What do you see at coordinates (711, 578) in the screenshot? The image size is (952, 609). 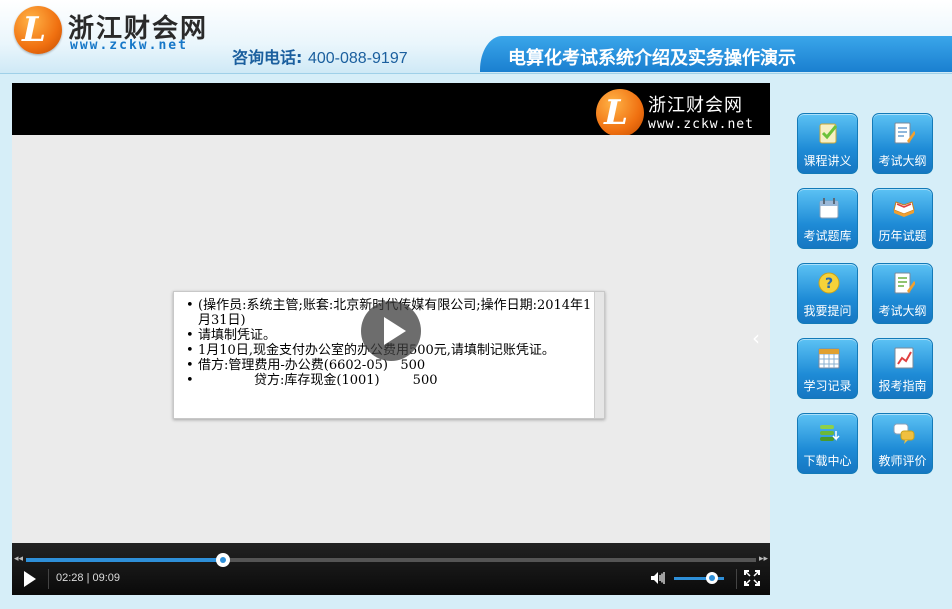 I see `volume-handle` at bounding box center [711, 578].